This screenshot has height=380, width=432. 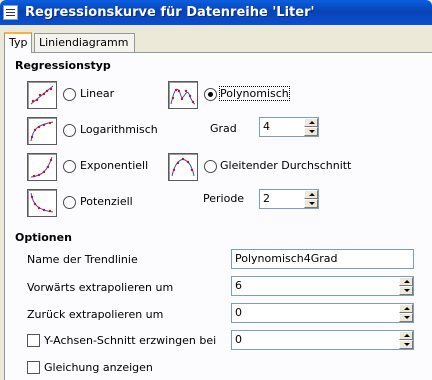 What do you see at coordinates (322, 313) in the screenshot?
I see `backward-extrapolate-spinbox: 0` at bounding box center [322, 313].